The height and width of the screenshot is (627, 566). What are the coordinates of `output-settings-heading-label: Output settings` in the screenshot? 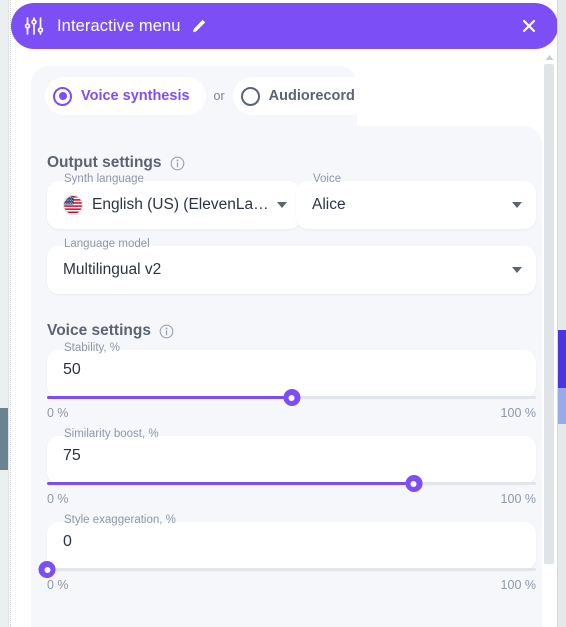 It's located at (104, 162).